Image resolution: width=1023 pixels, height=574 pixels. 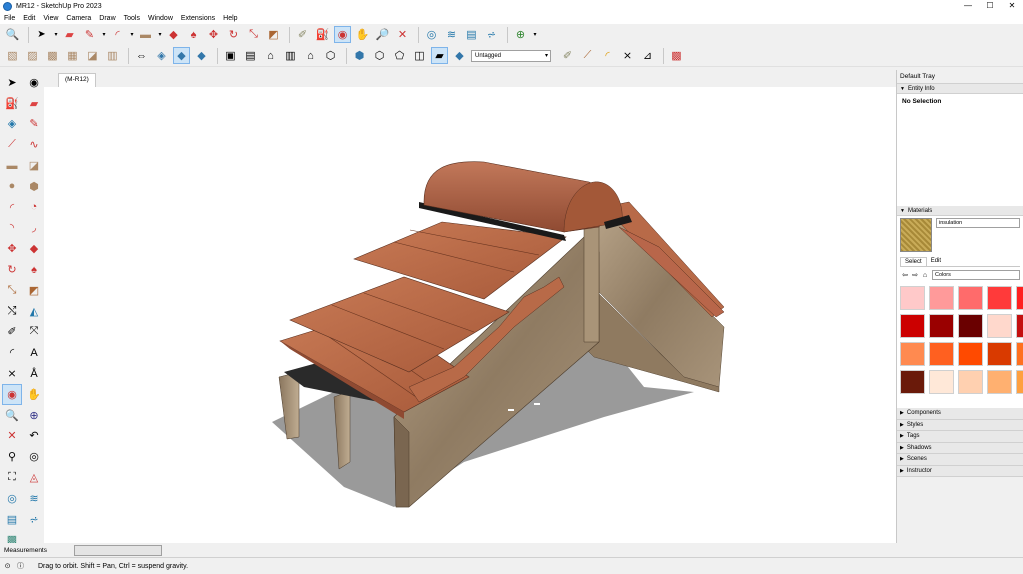 I want to click on look-around-icon: ◎, so click(x=34, y=456).